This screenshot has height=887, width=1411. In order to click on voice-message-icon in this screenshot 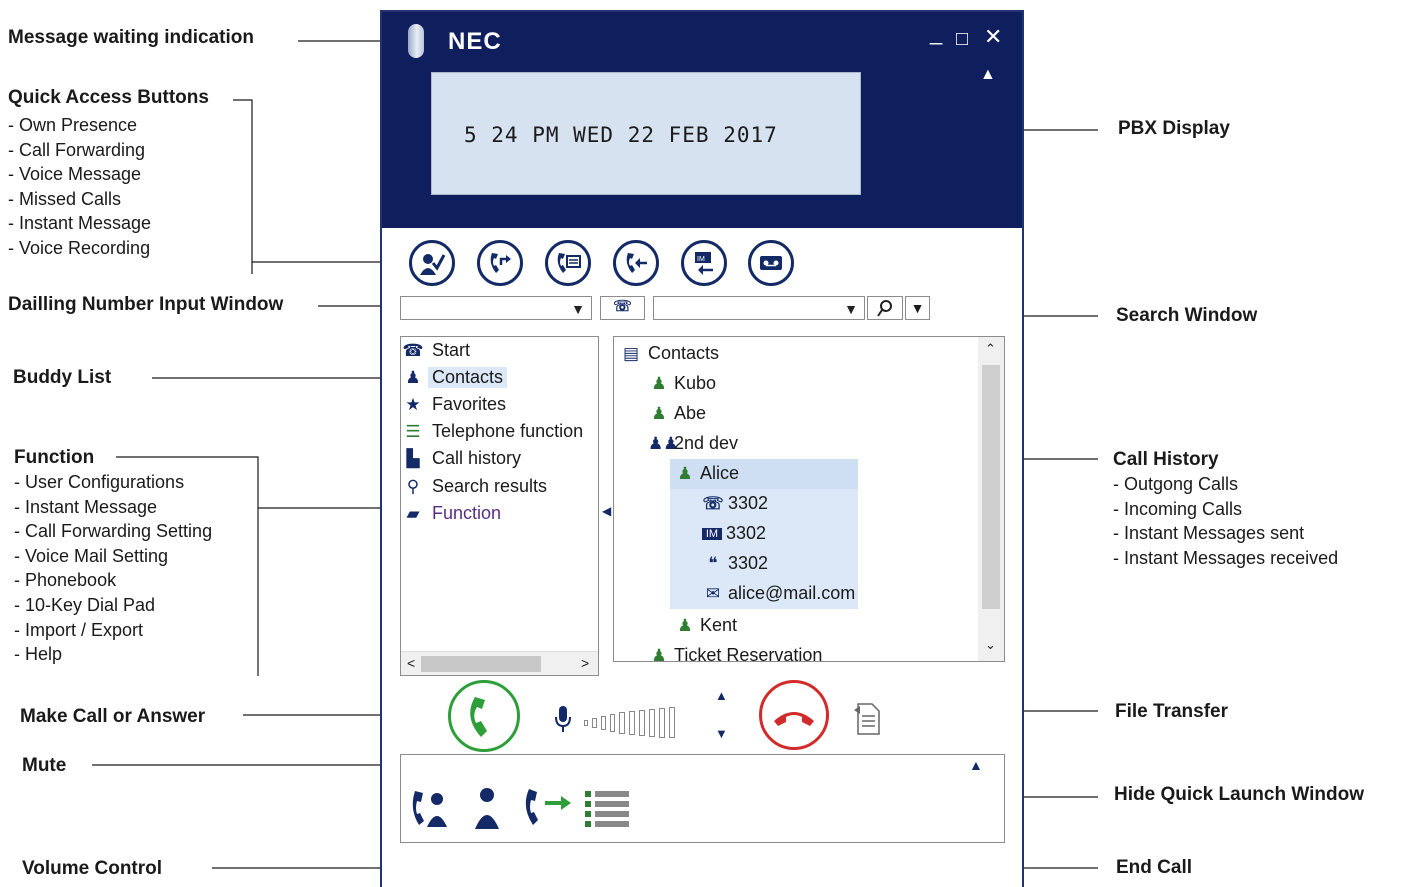, I will do `click(569, 263)`.